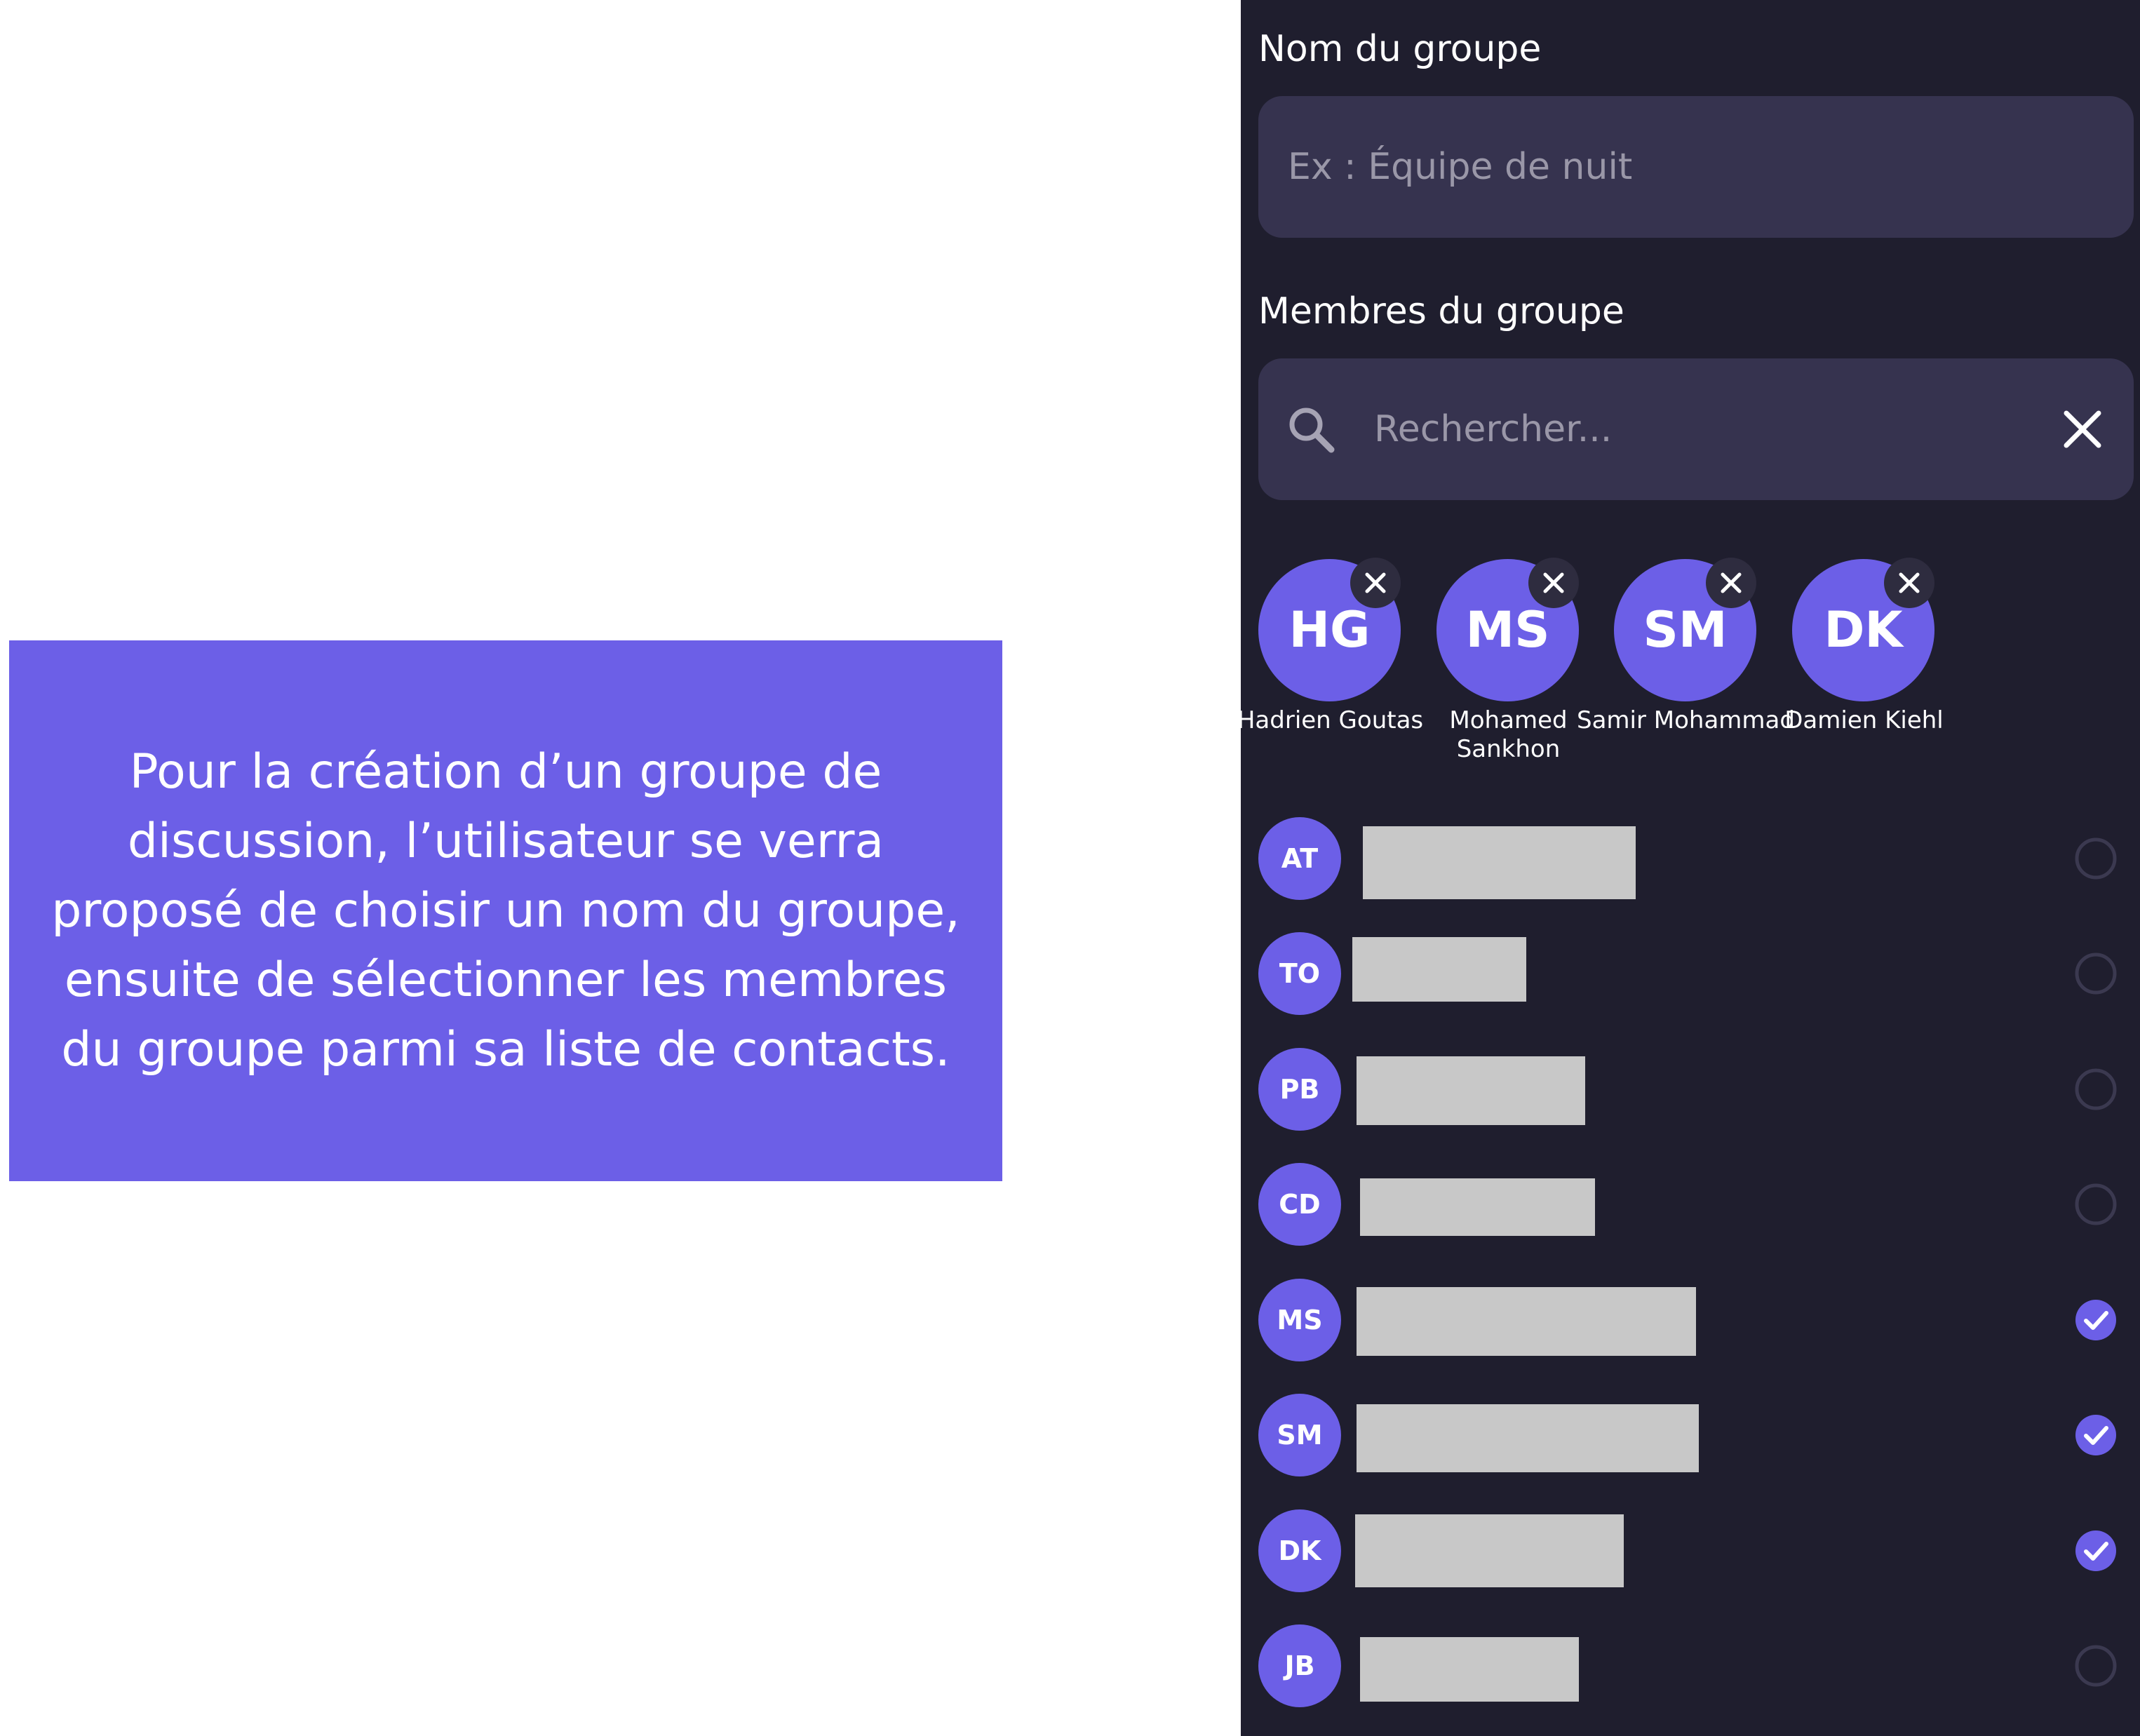 This screenshot has width=2140, height=1736. Describe the element at coordinates (1690, 1669) in the screenshot. I see `contact-row: JB` at that location.